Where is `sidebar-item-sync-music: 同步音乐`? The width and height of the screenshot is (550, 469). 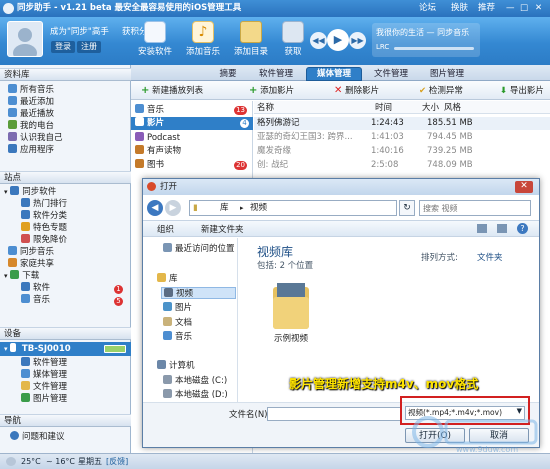 sidebar-item-sync-music: 同步音乐 is located at coordinates (67, 252).